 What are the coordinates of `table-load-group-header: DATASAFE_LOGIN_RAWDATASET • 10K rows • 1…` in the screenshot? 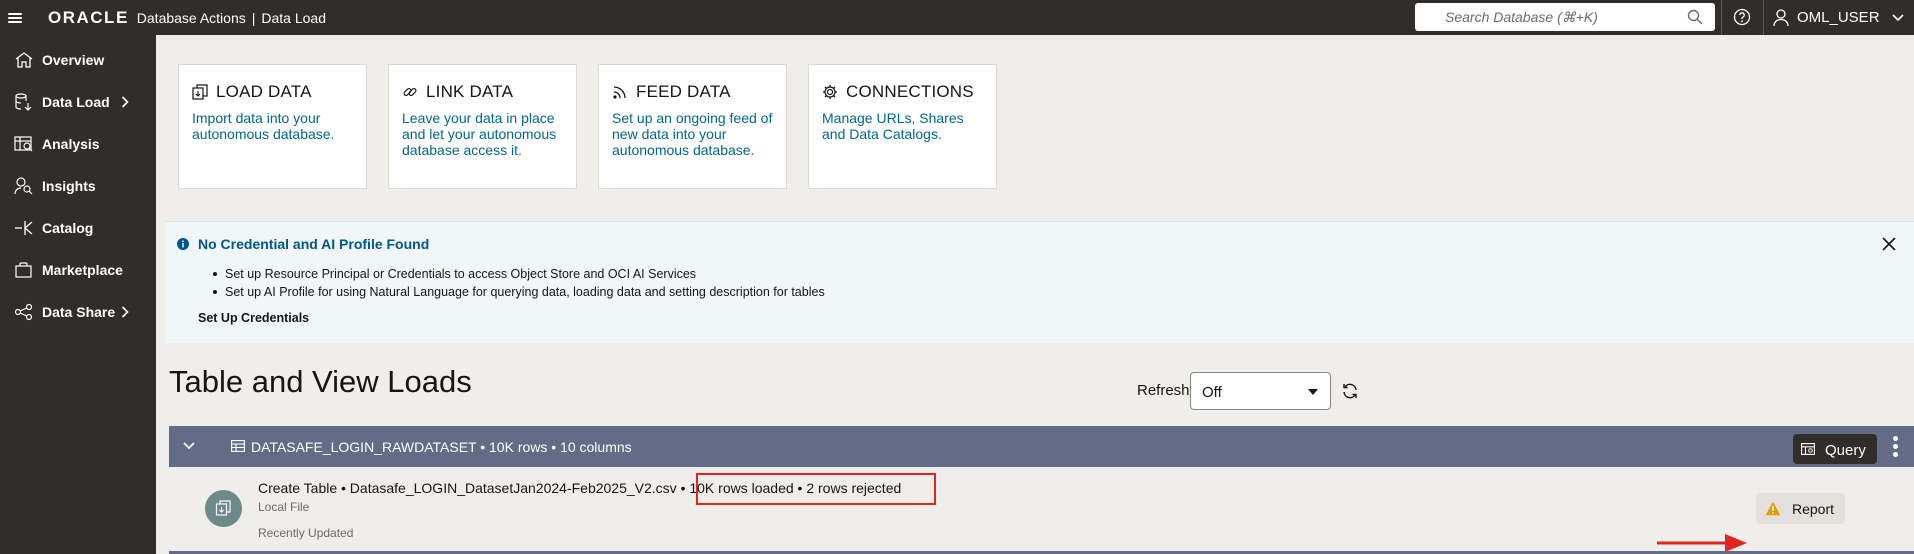 It's located at (1041, 446).